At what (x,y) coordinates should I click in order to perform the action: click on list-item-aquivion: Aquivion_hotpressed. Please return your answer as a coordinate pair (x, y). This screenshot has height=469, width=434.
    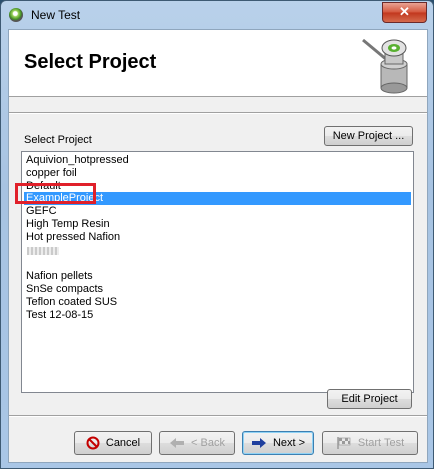
    Looking at the image, I should click on (217, 160).